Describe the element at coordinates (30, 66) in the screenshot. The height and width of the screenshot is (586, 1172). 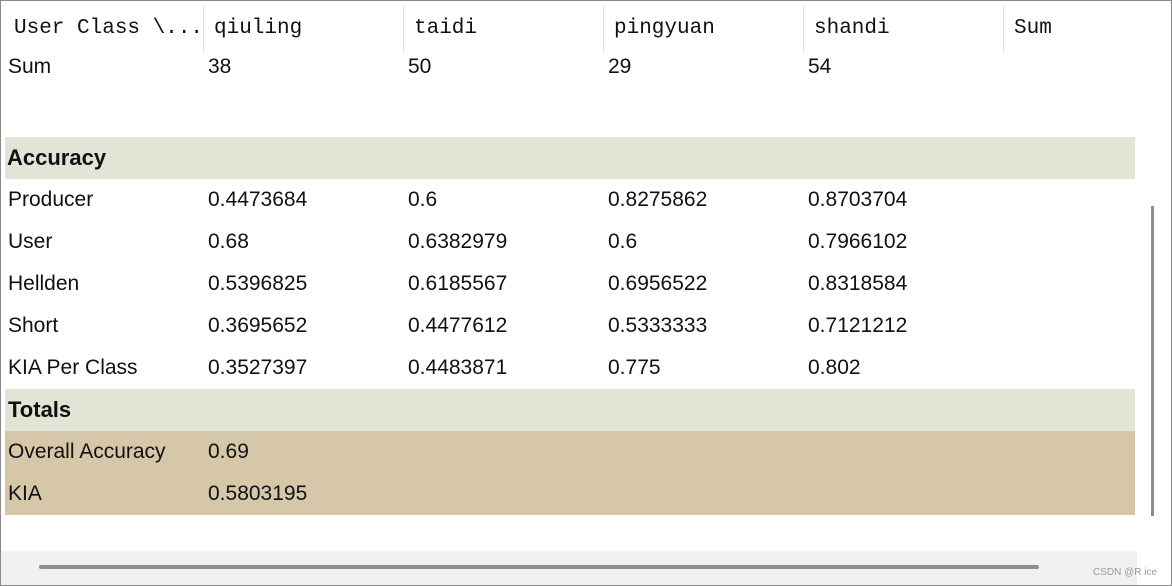
I see `row-label: Sum` at that location.